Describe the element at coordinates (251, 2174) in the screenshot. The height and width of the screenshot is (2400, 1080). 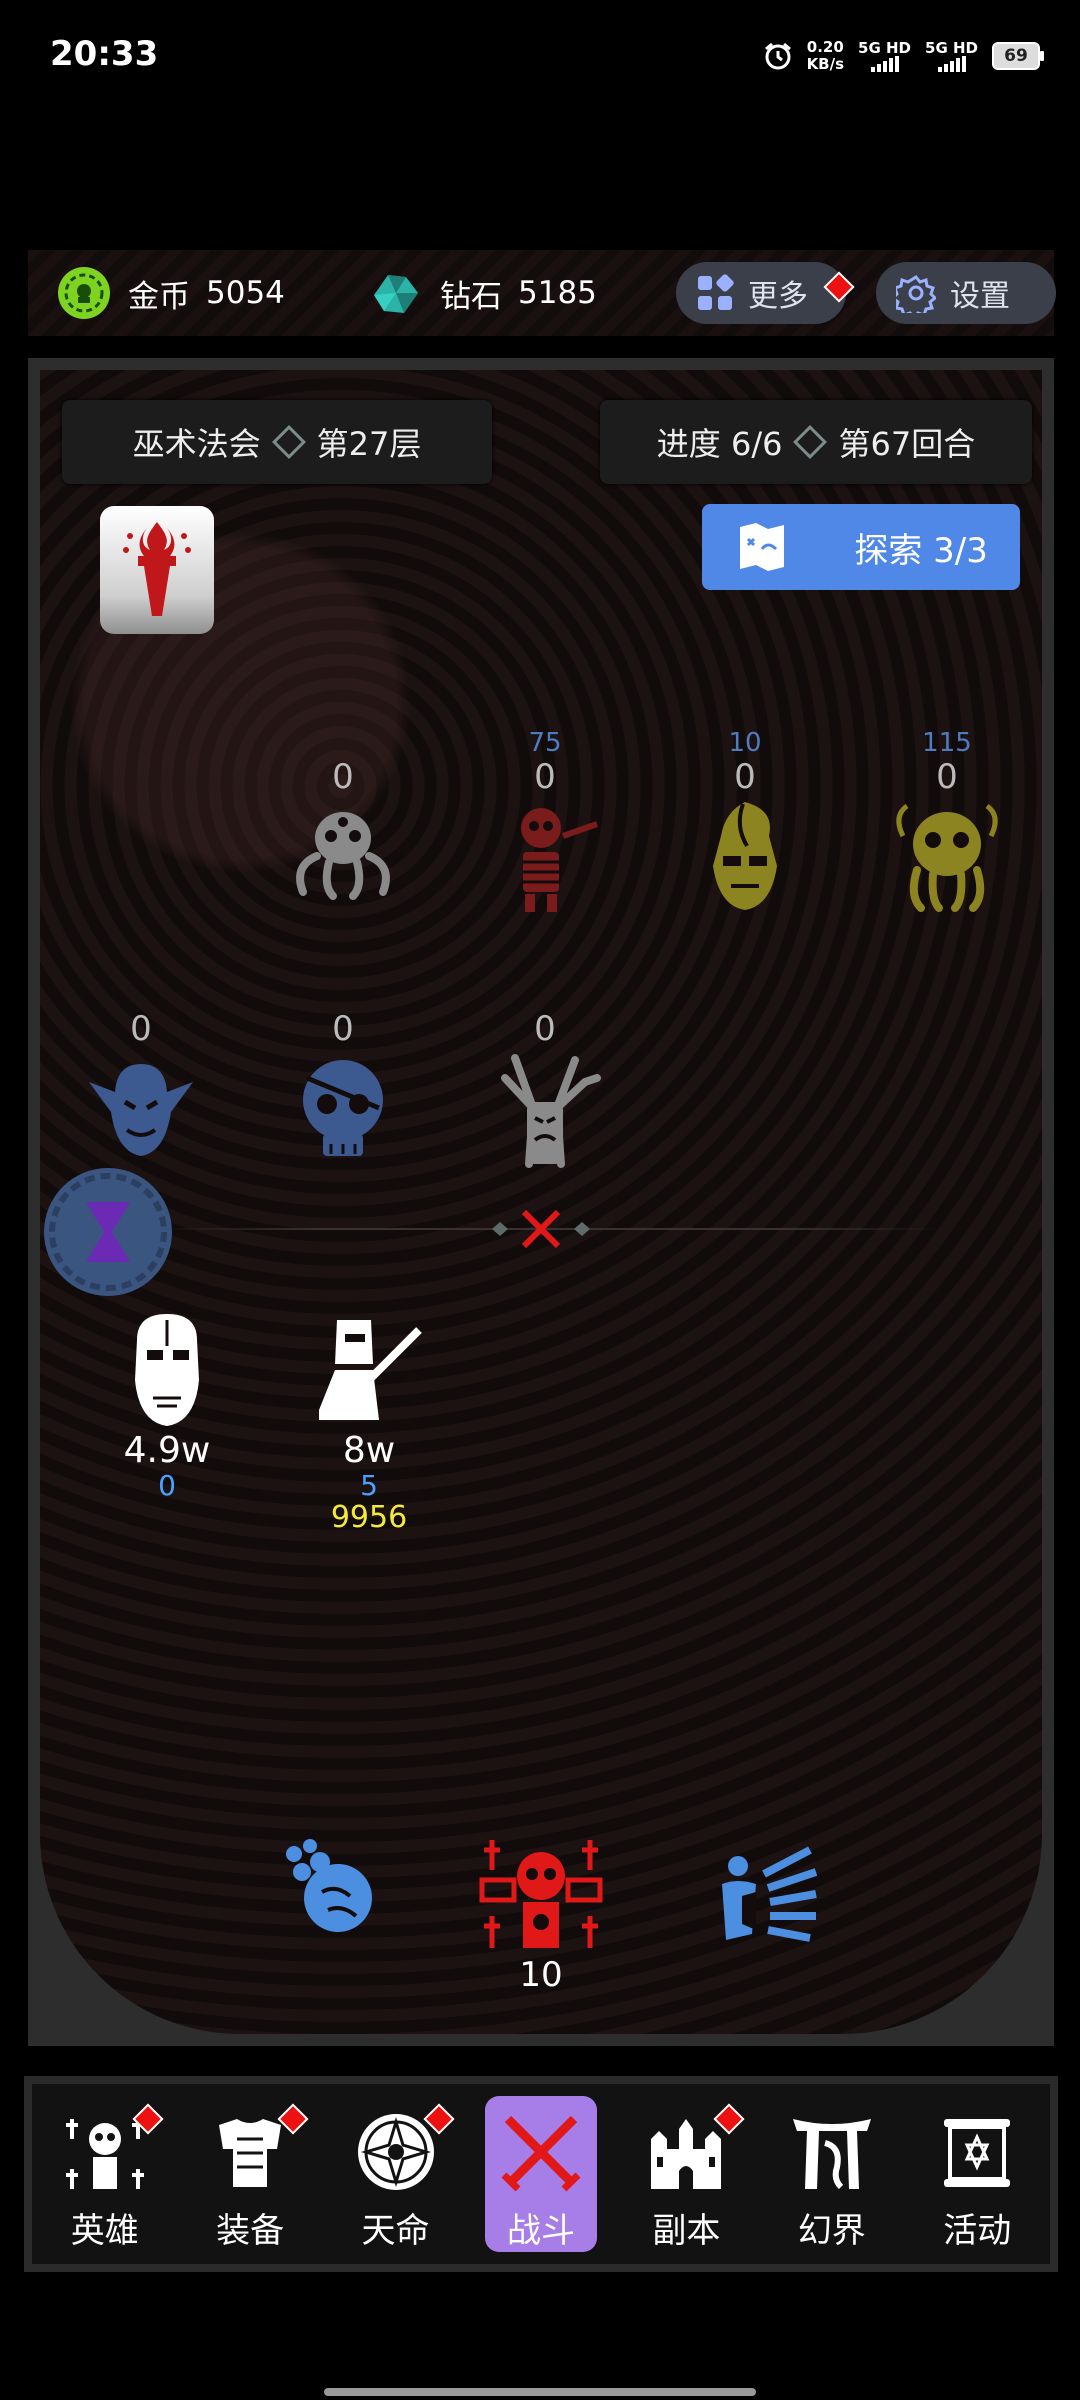
I see `nav-equipment: 装备` at that location.